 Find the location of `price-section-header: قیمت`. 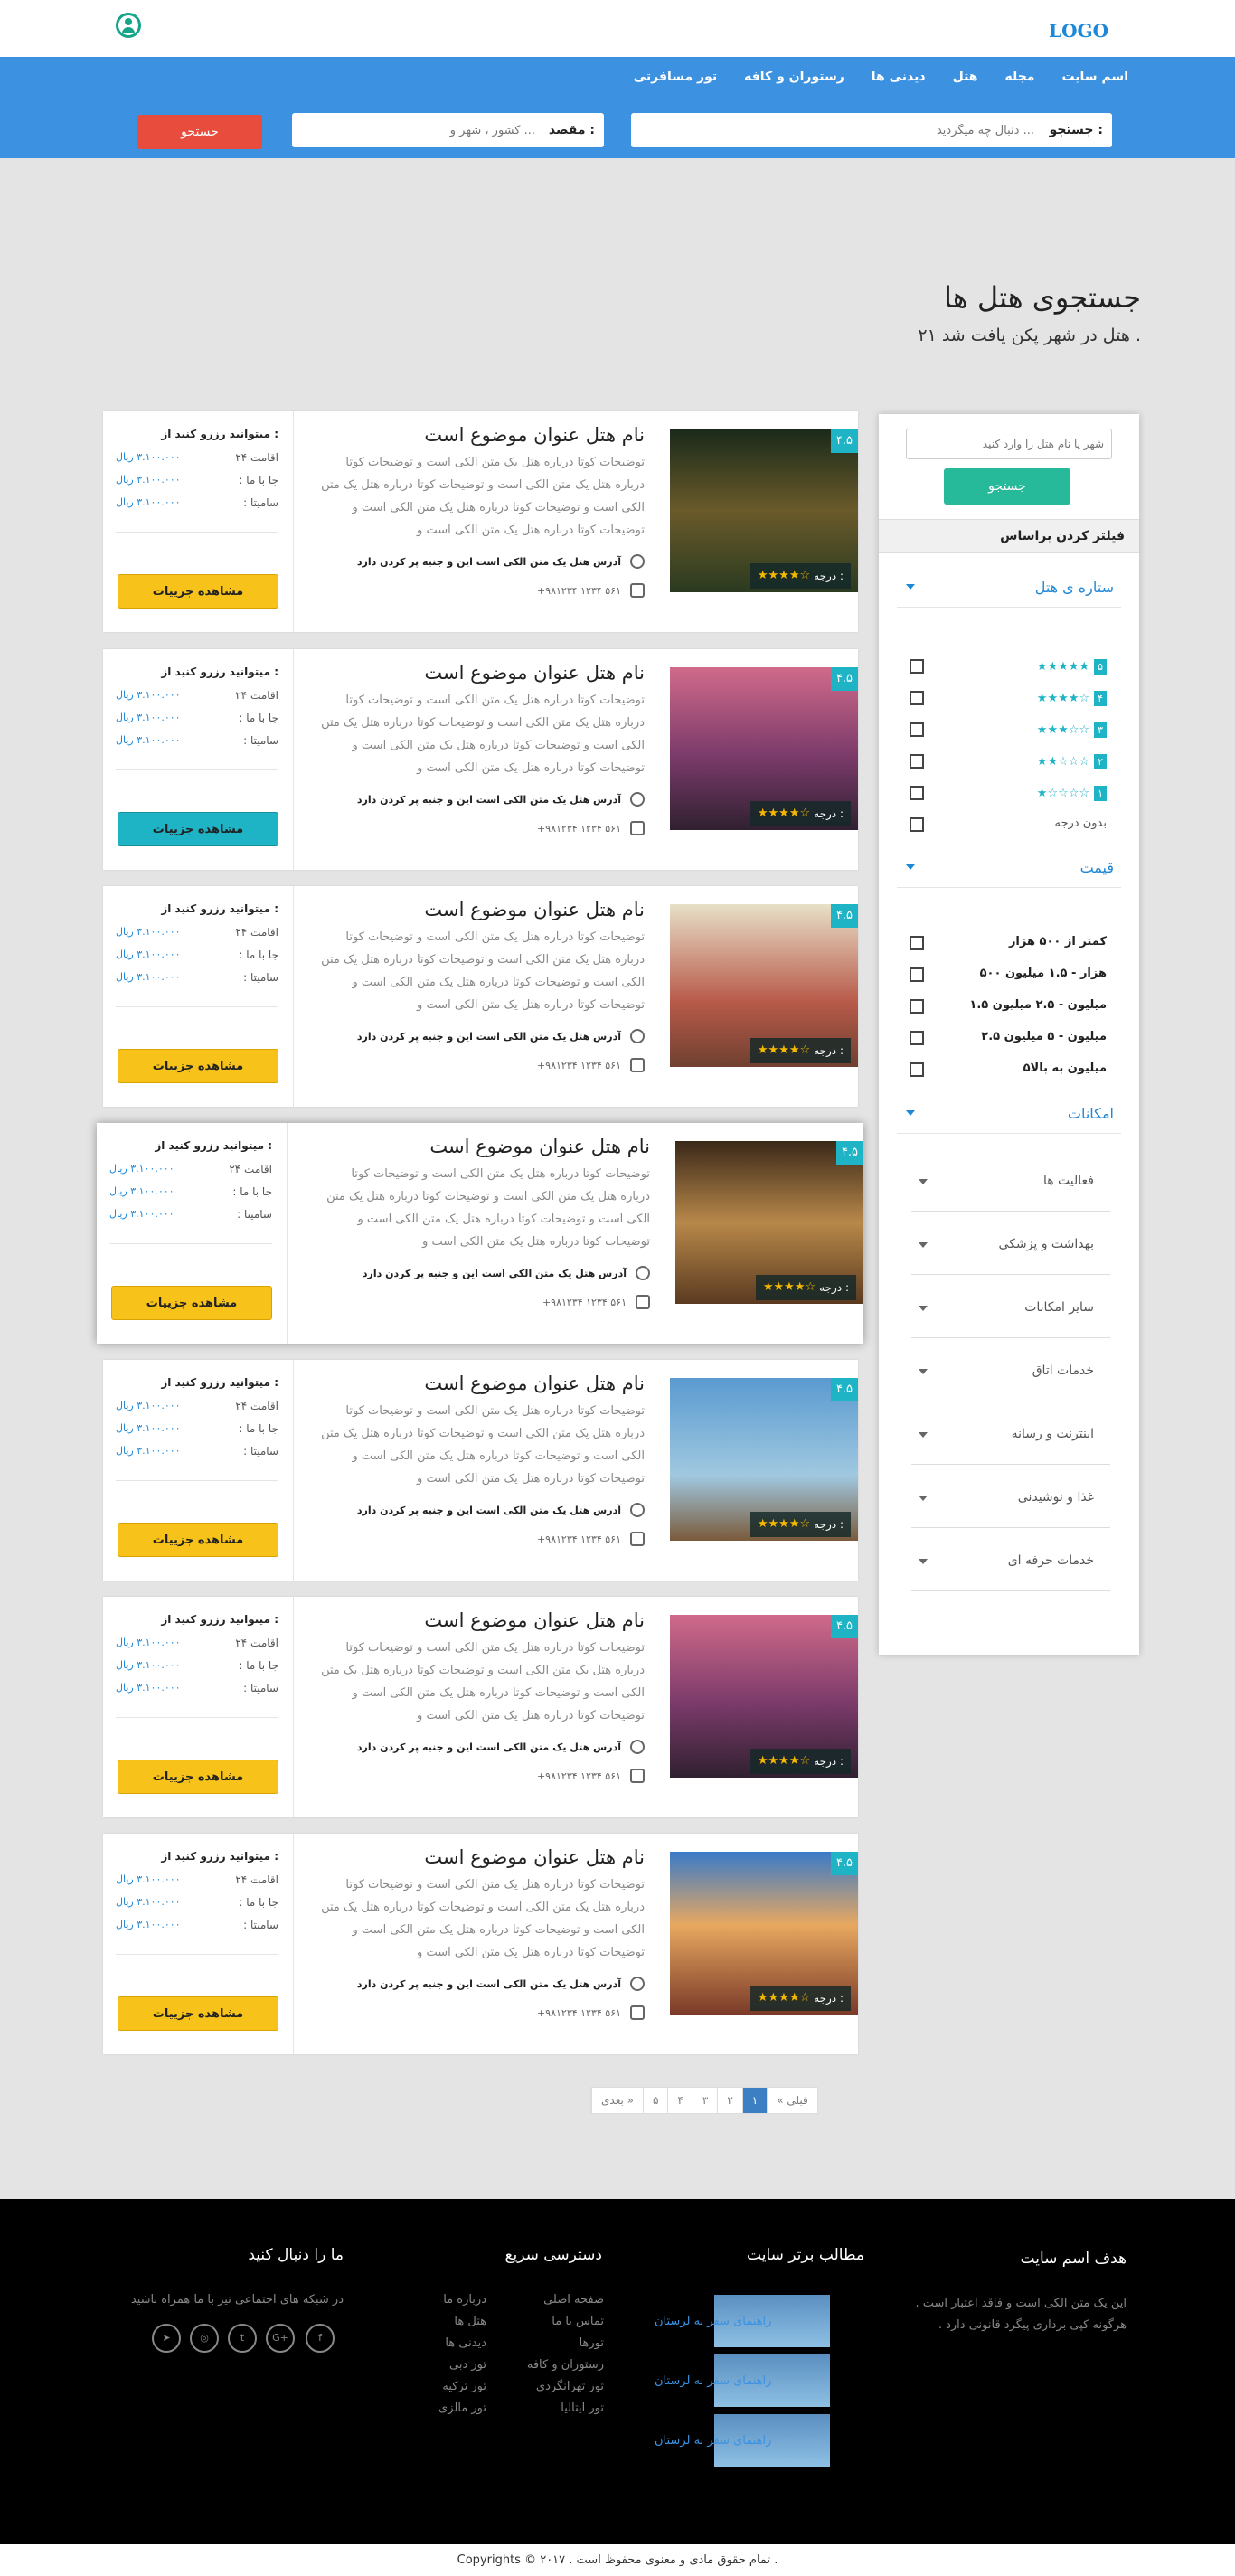

price-section-header: قیمت is located at coordinates (1009, 868).